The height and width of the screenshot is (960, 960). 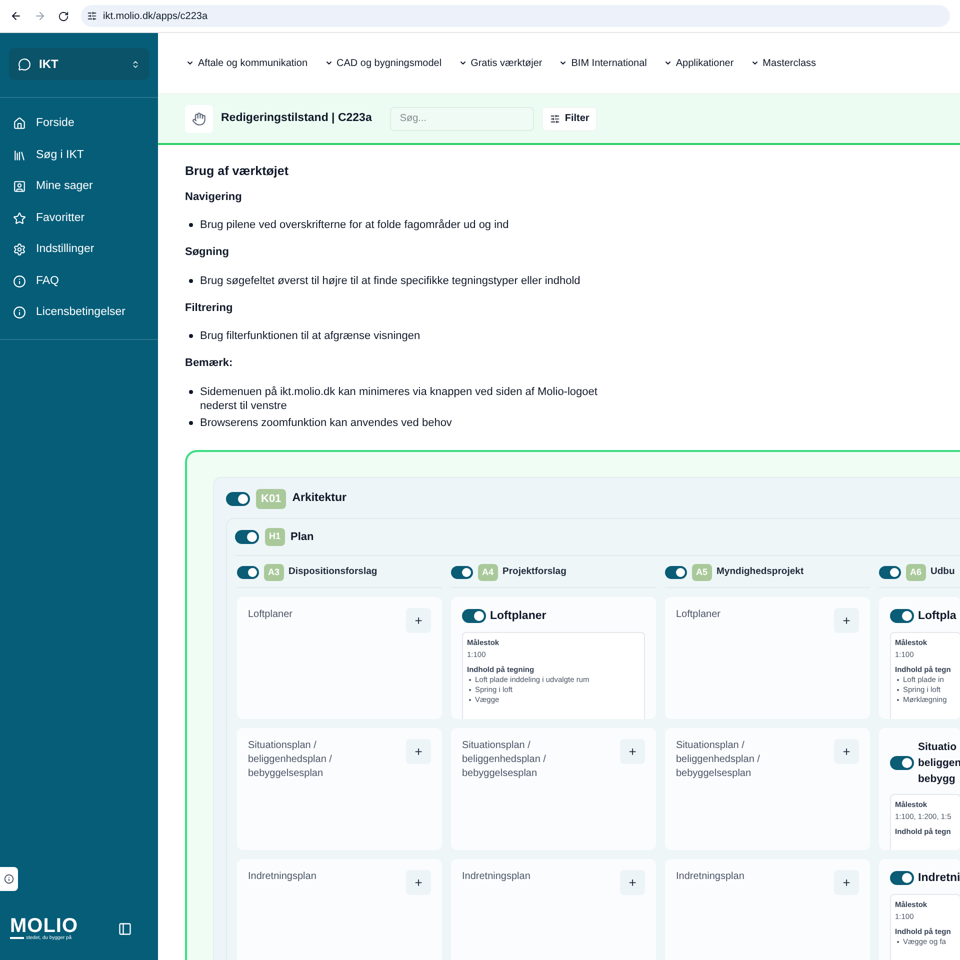 I want to click on card-title: Situatio, so click(x=938, y=747).